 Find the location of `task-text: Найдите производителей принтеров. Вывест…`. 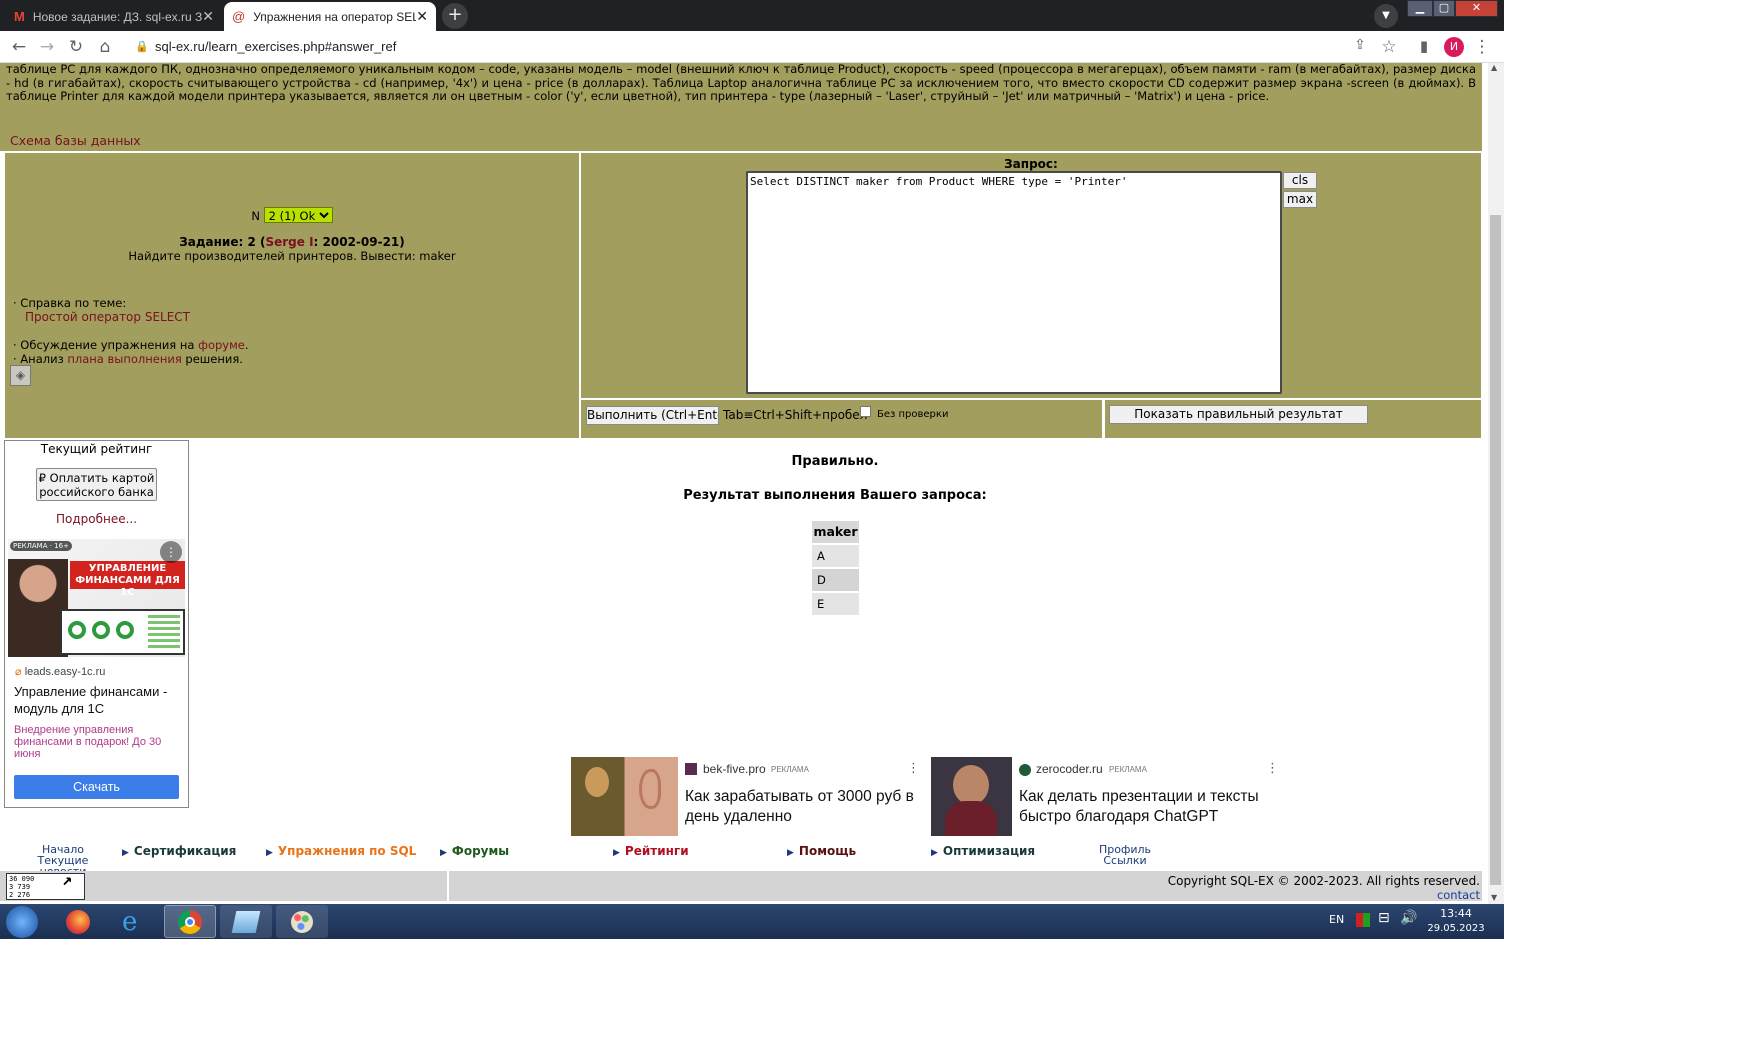

task-text: Найдите производителей принтеров. Вывест… is located at coordinates (292, 256).